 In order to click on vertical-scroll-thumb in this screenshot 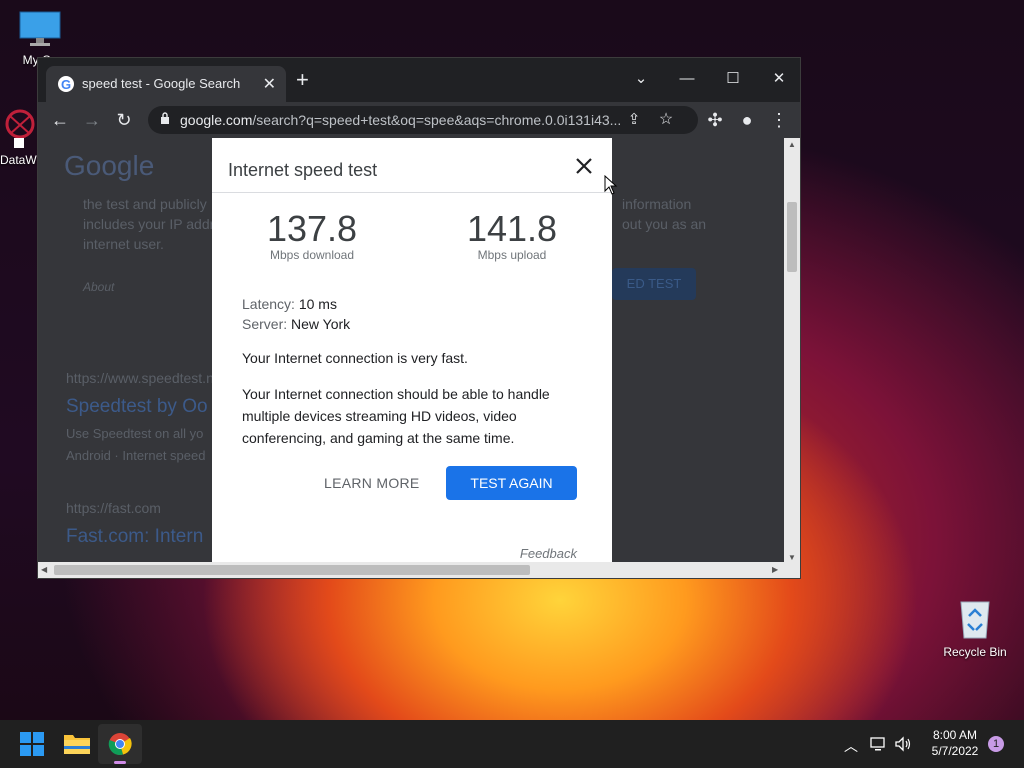, I will do `click(792, 237)`.